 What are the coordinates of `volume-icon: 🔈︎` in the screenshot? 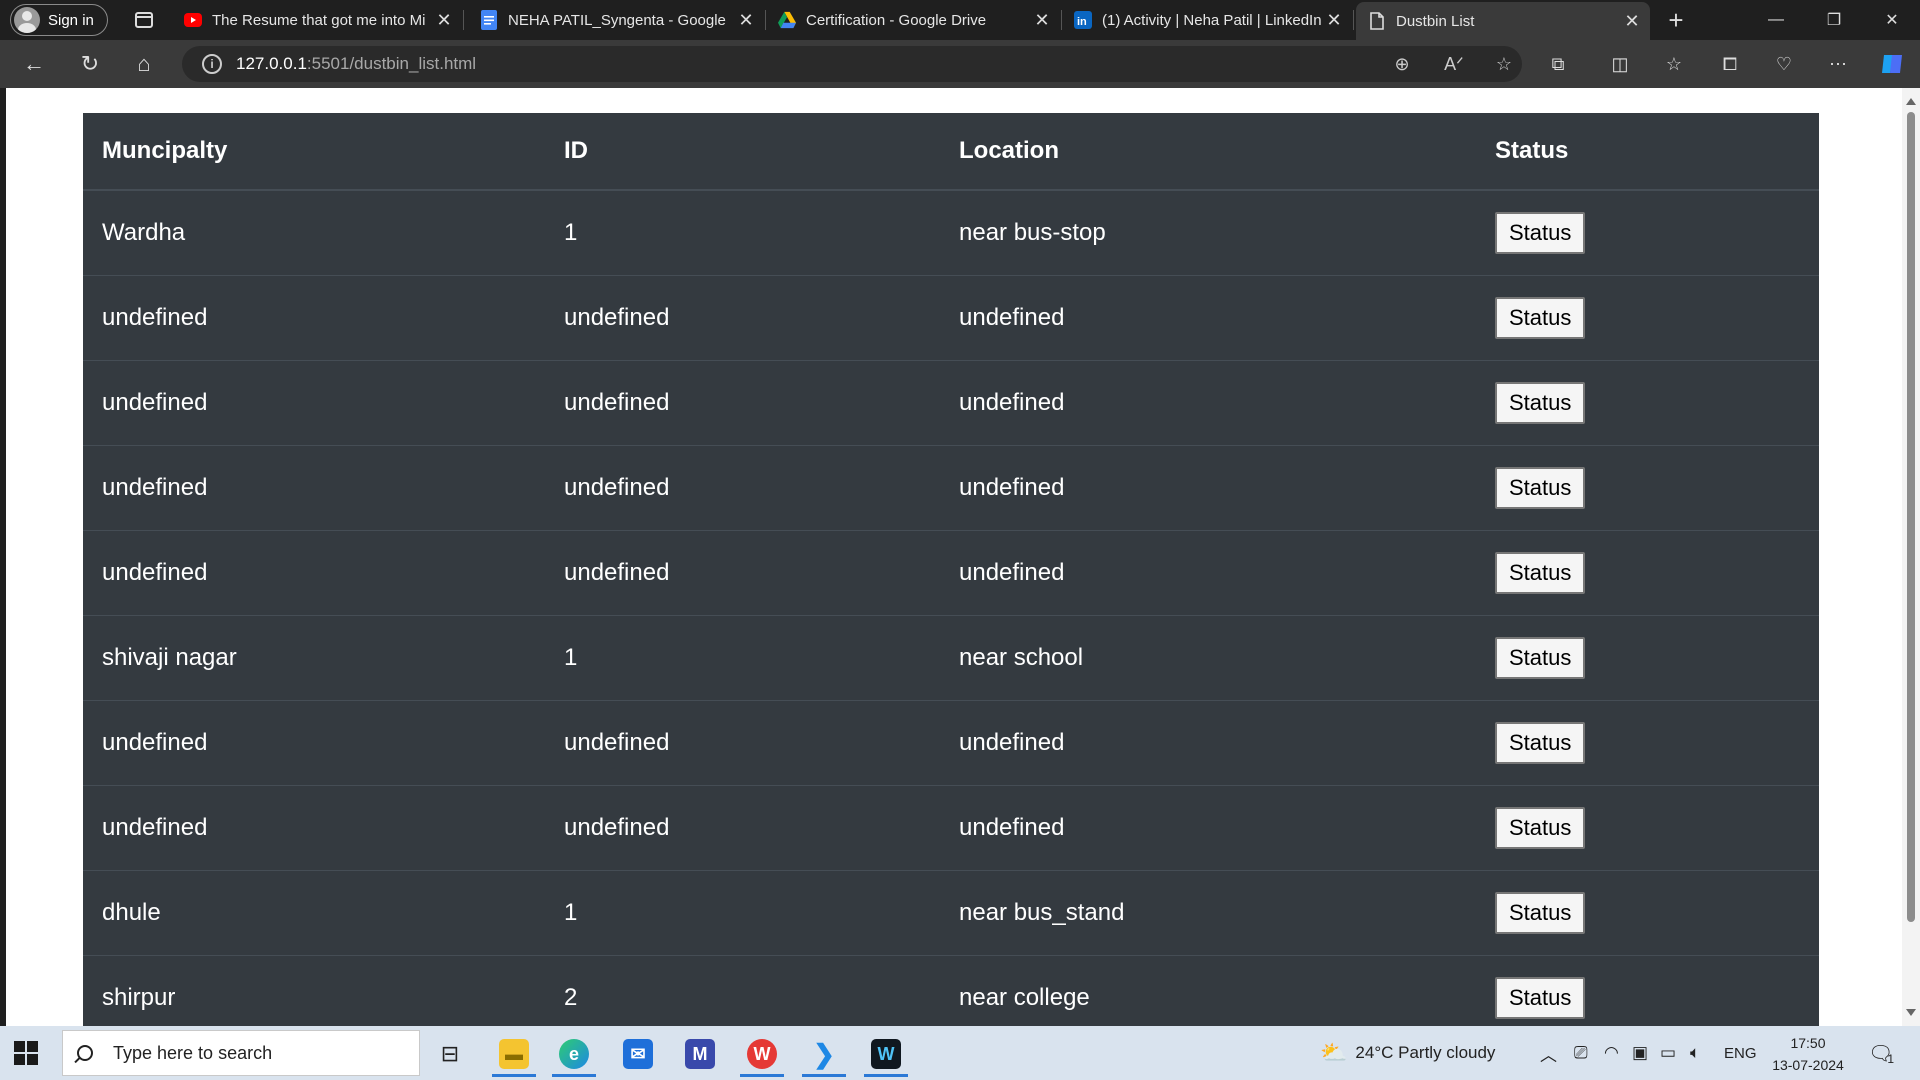 It's located at (1695, 1053).